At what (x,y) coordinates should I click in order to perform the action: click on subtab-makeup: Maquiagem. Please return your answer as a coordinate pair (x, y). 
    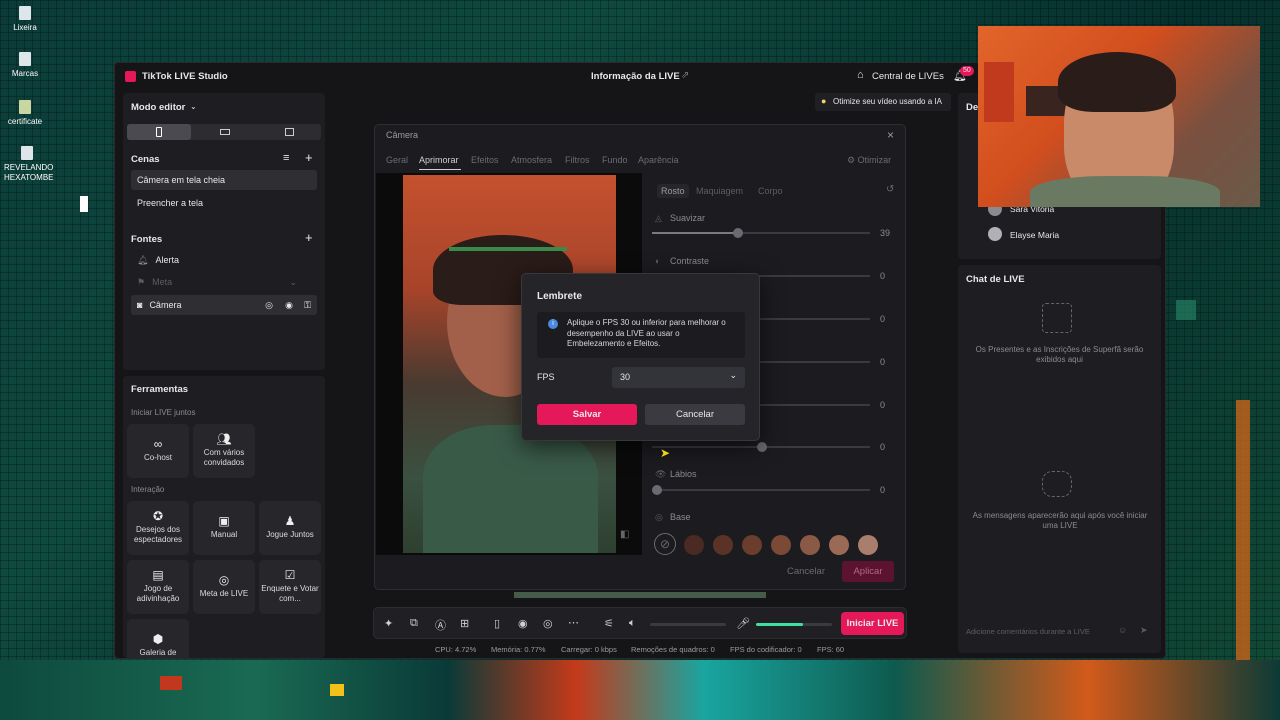
    Looking at the image, I should click on (719, 191).